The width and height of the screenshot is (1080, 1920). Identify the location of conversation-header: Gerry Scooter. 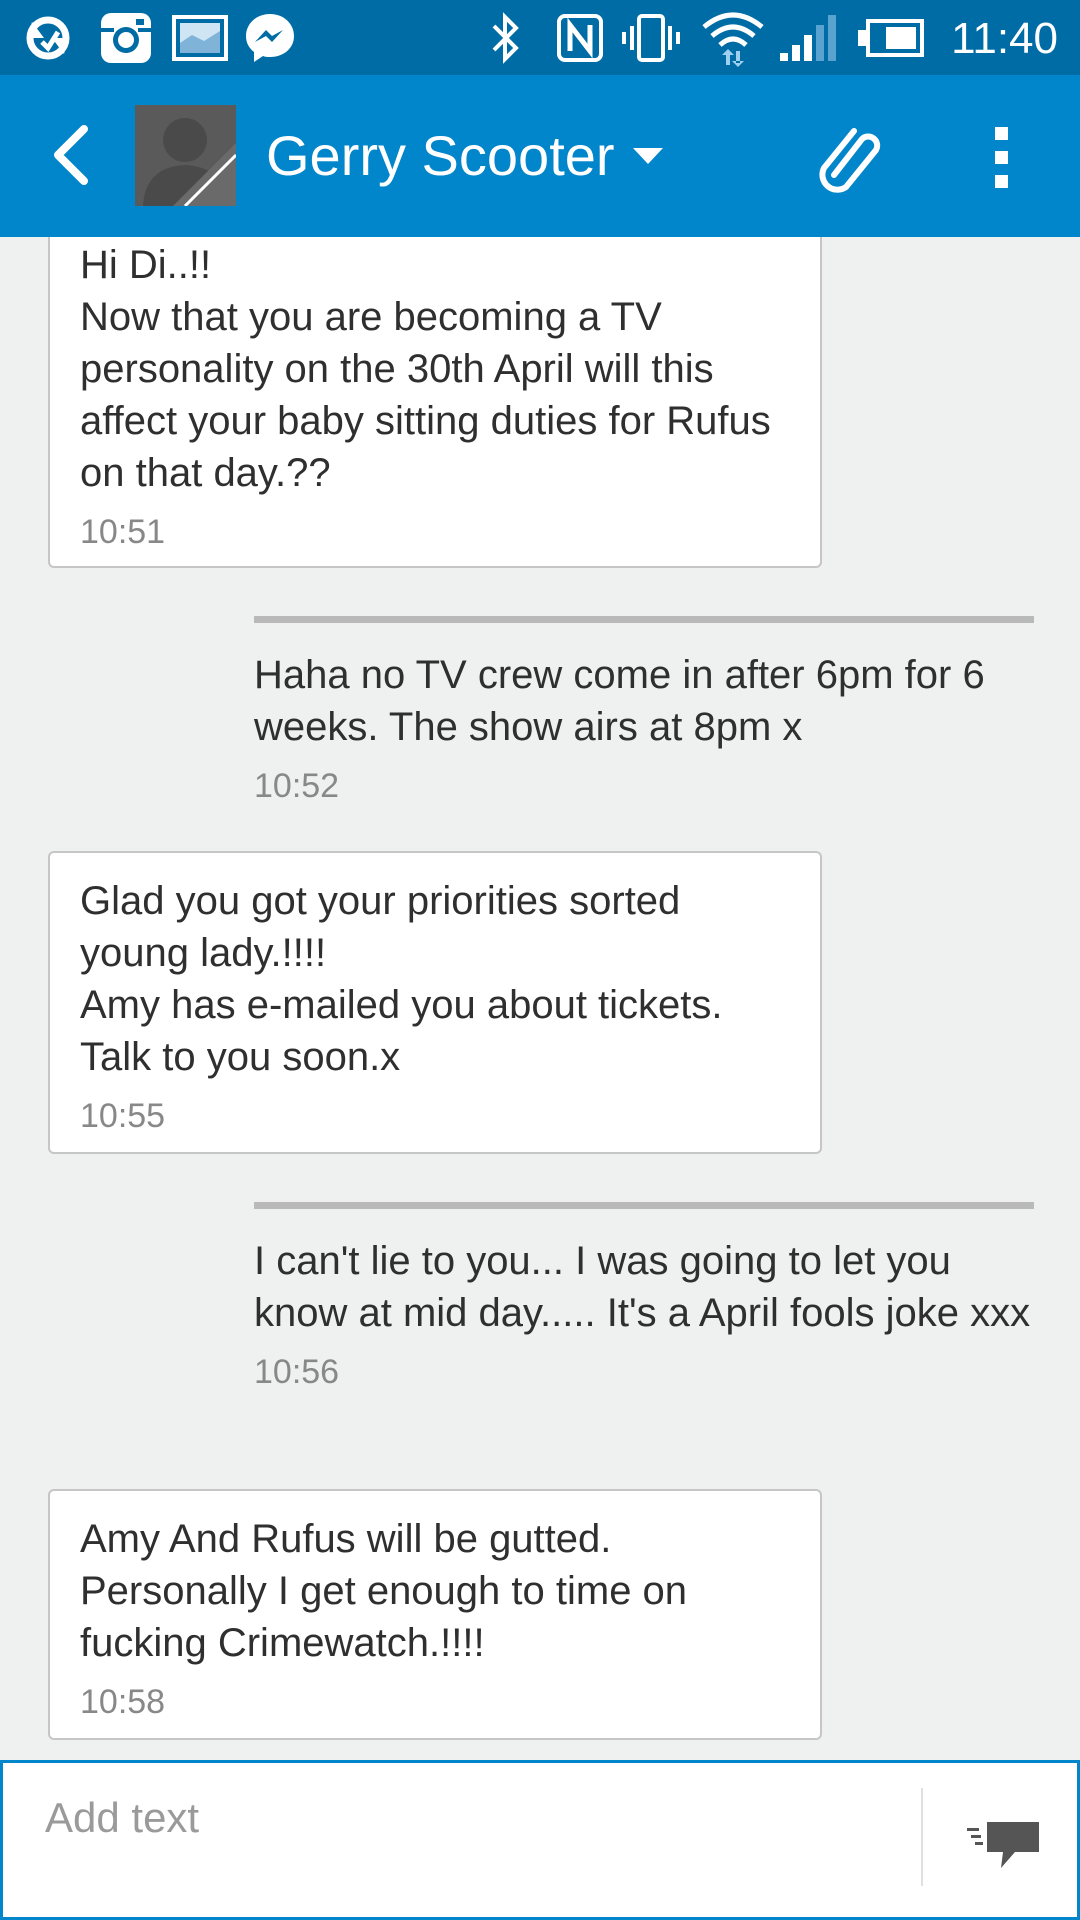
(540, 156).